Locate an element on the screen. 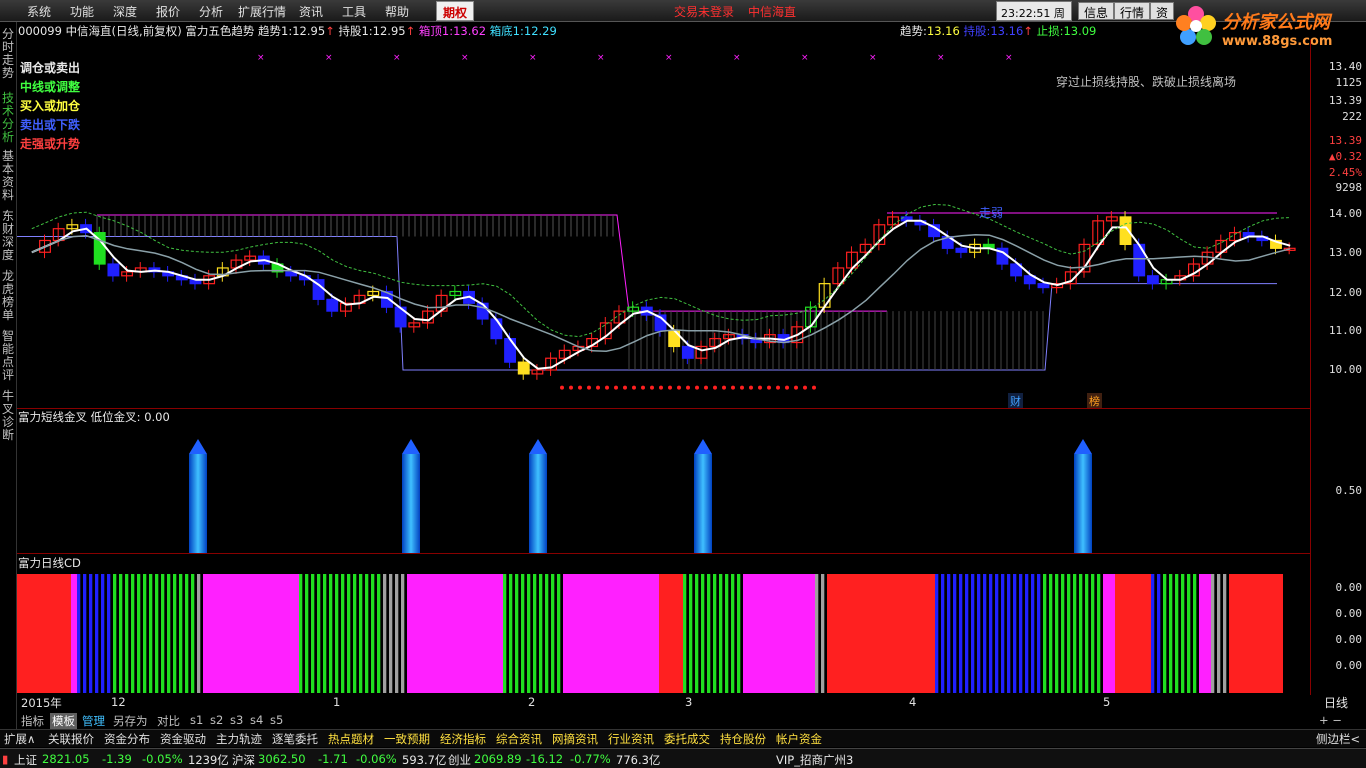 This screenshot has height=768, width=1366. tab-s1: s1 is located at coordinates (196, 720).